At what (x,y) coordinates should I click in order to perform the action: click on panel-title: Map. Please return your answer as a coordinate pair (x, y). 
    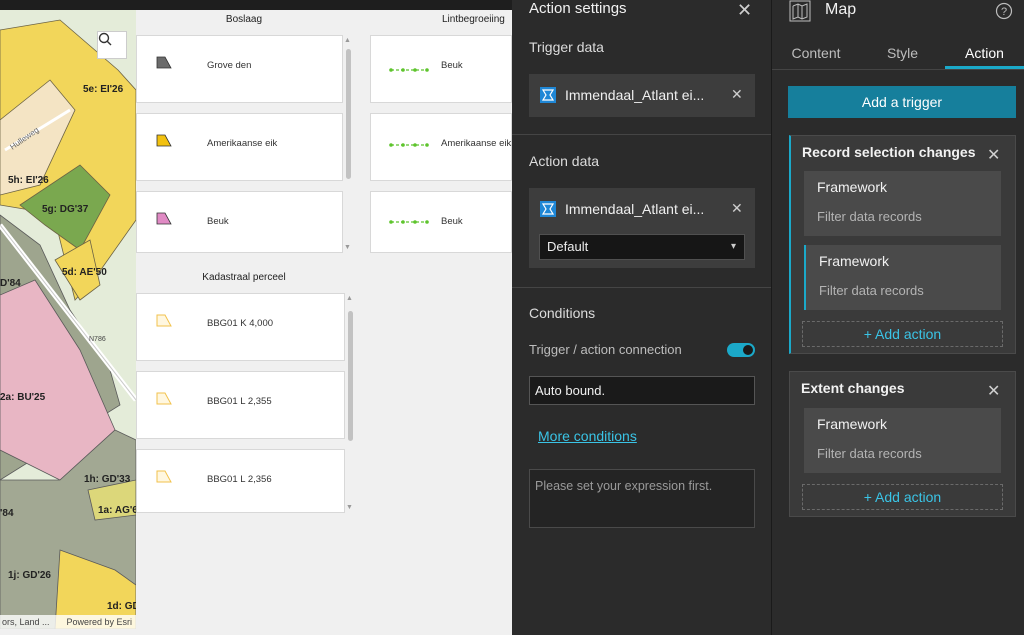
    Looking at the image, I should click on (841, 9).